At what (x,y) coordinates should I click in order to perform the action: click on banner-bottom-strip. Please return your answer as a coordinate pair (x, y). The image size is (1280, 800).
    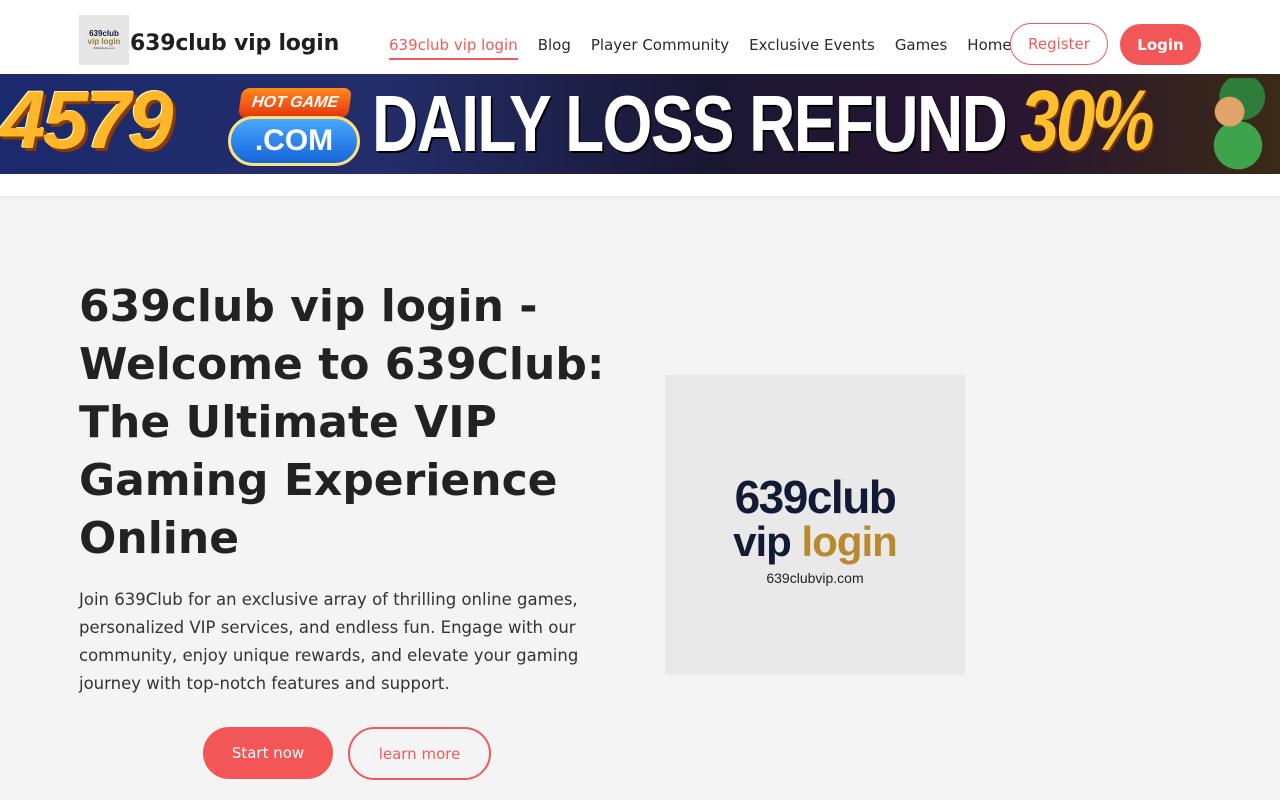
    Looking at the image, I should click on (640, 185).